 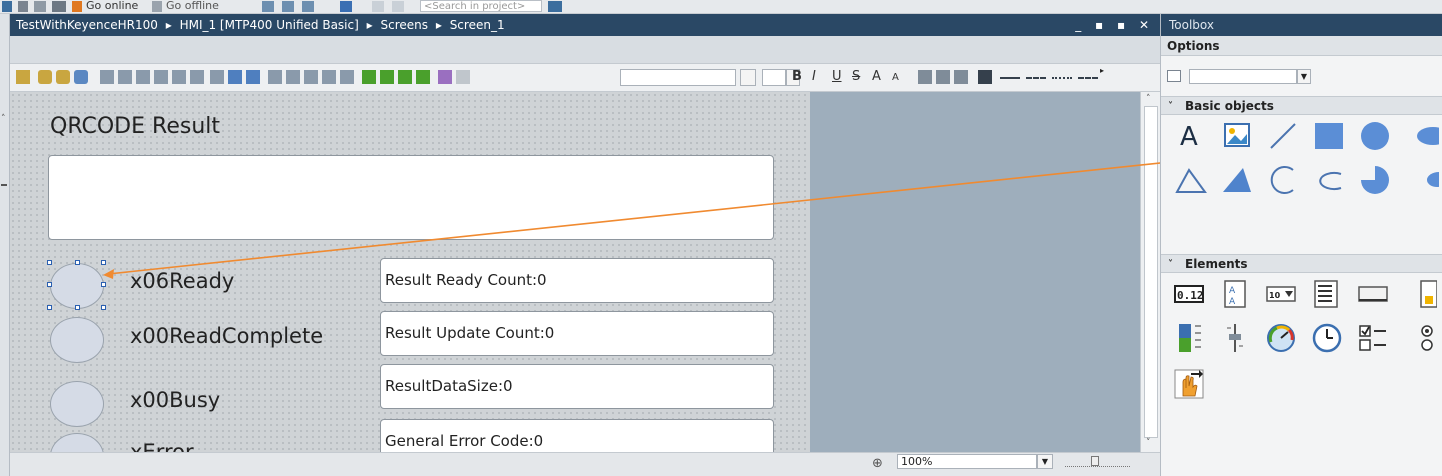 What do you see at coordinates (577, 435) in the screenshot?
I see `general-error-code-field: General Error Code:0` at bounding box center [577, 435].